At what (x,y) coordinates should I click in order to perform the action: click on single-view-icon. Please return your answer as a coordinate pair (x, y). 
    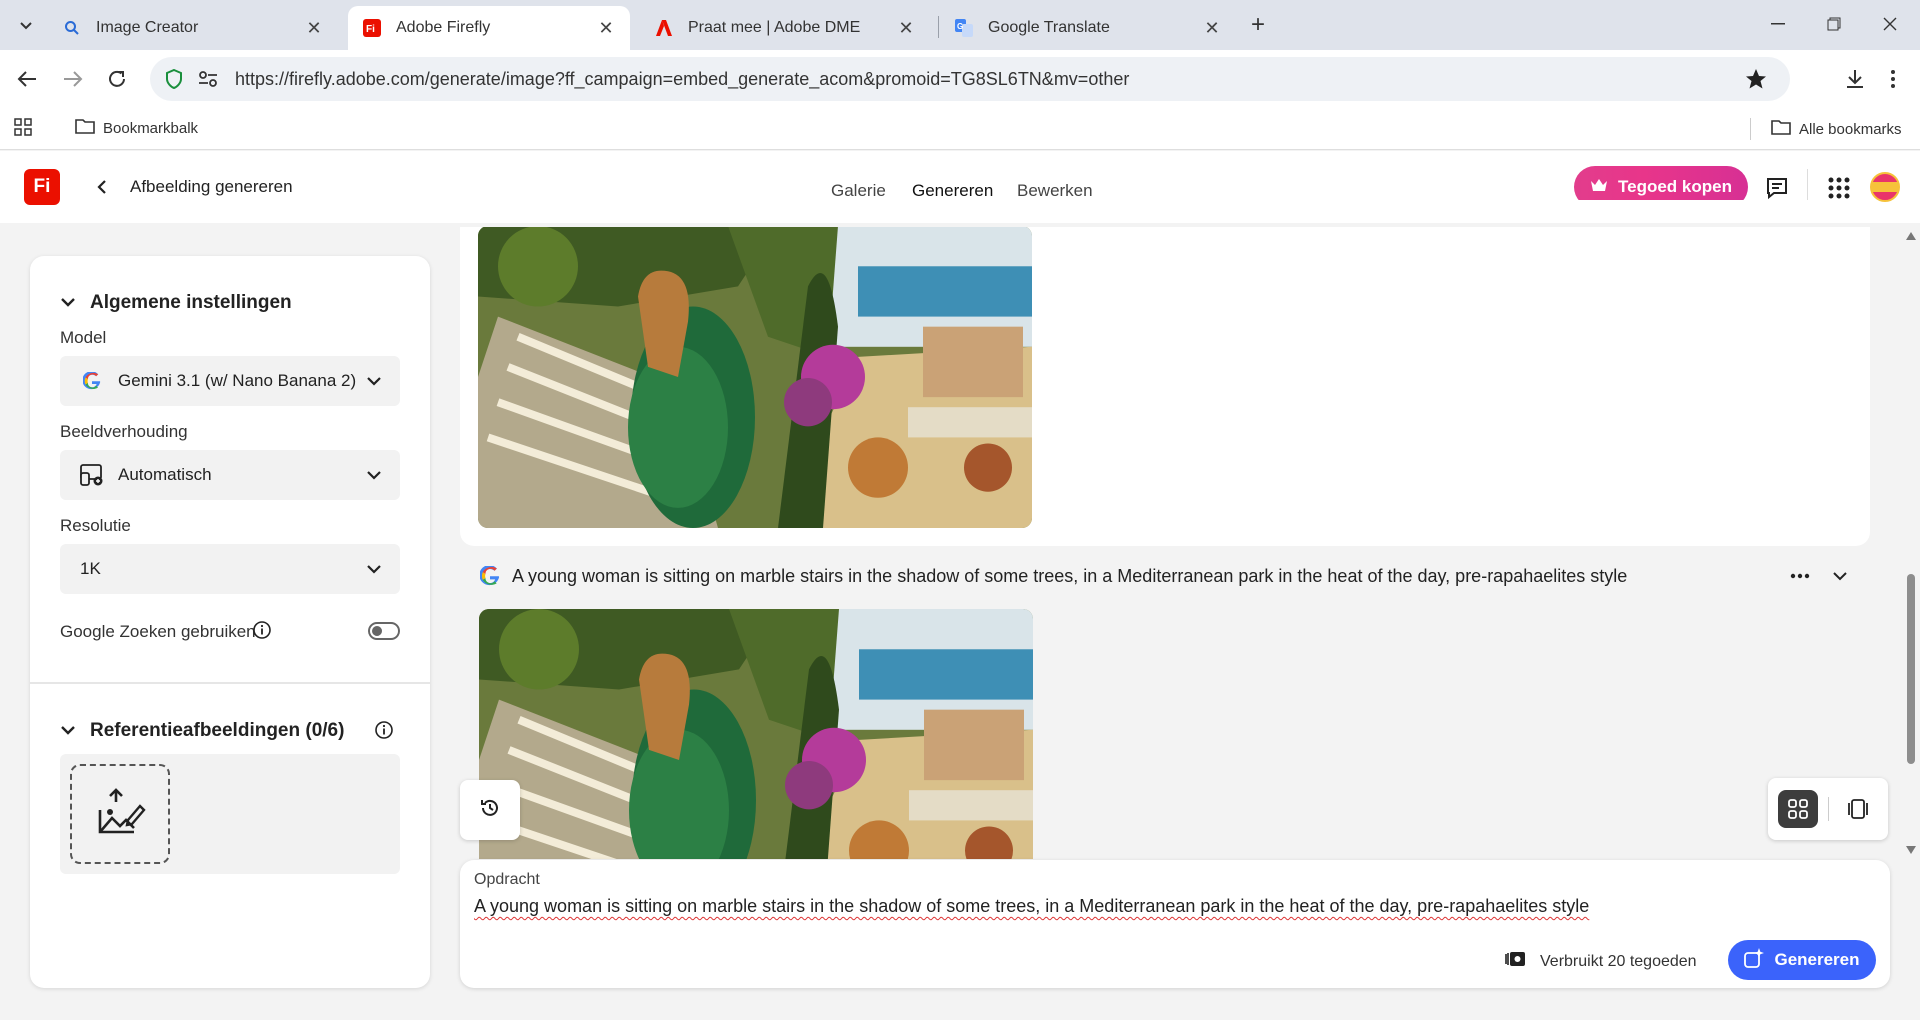
    Looking at the image, I should click on (1858, 809).